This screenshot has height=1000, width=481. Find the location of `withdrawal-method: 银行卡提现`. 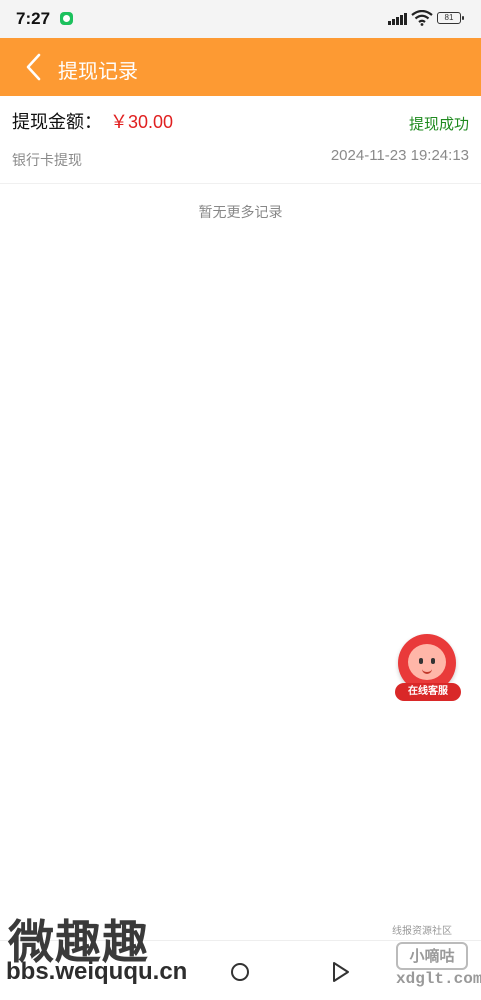

withdrawal-method: 银行卡提现 is located at coordinates (47, 161).